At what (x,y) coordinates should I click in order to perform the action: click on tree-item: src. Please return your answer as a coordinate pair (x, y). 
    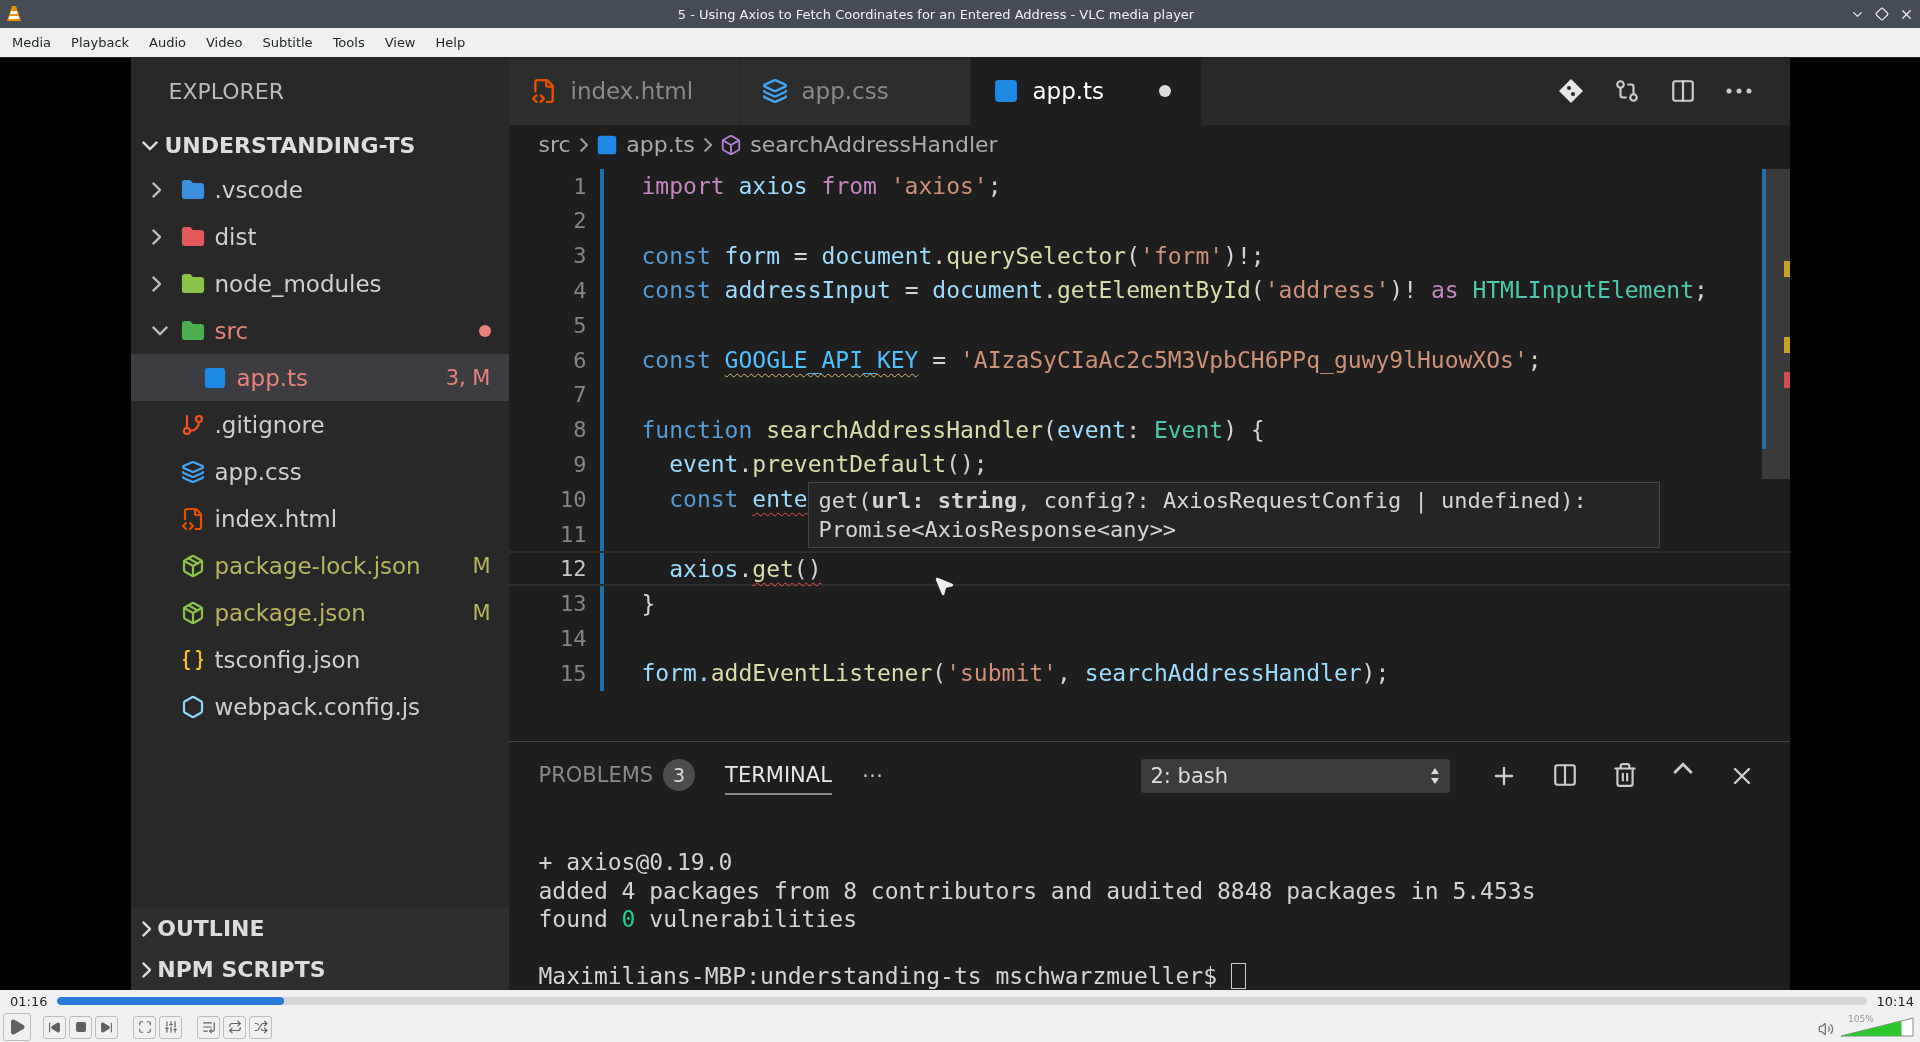
    Looking at the image, I should click on (319, 330).